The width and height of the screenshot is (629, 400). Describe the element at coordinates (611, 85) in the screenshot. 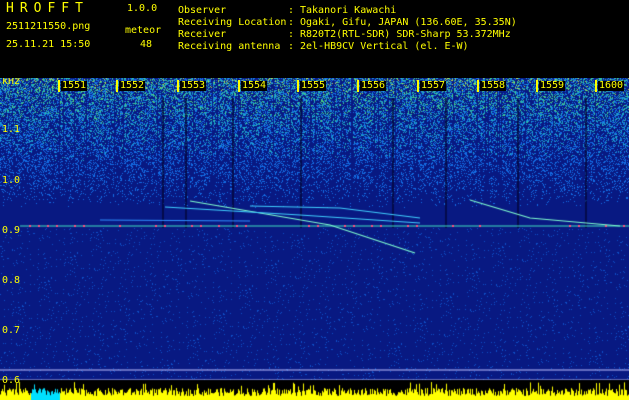

I see `time-tick-label: 1600` at that location.